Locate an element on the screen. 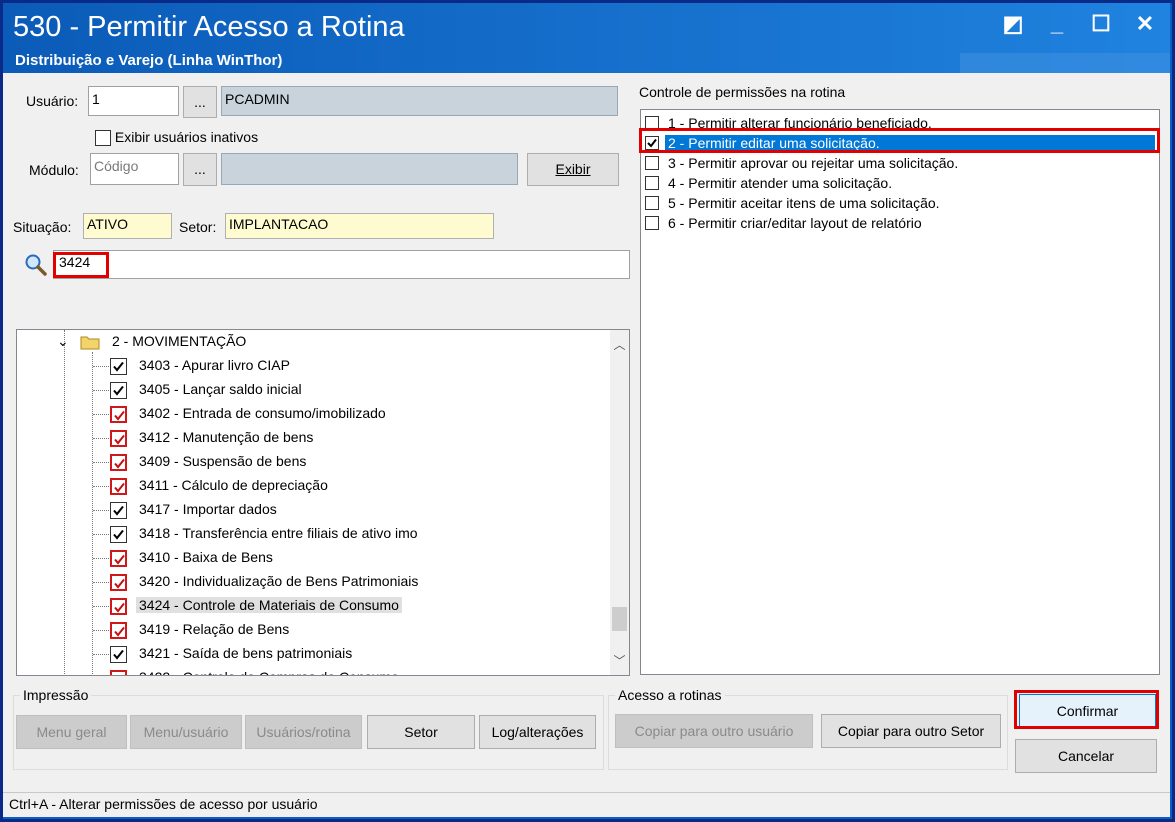  acesso-title: Acesso a rotinas is located at coordinates (670, 695).